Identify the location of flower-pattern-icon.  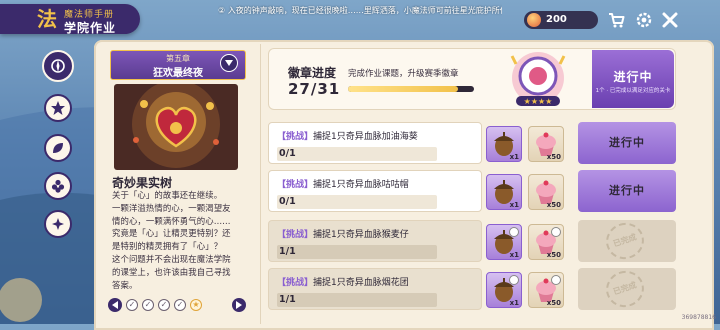
(58, 186).